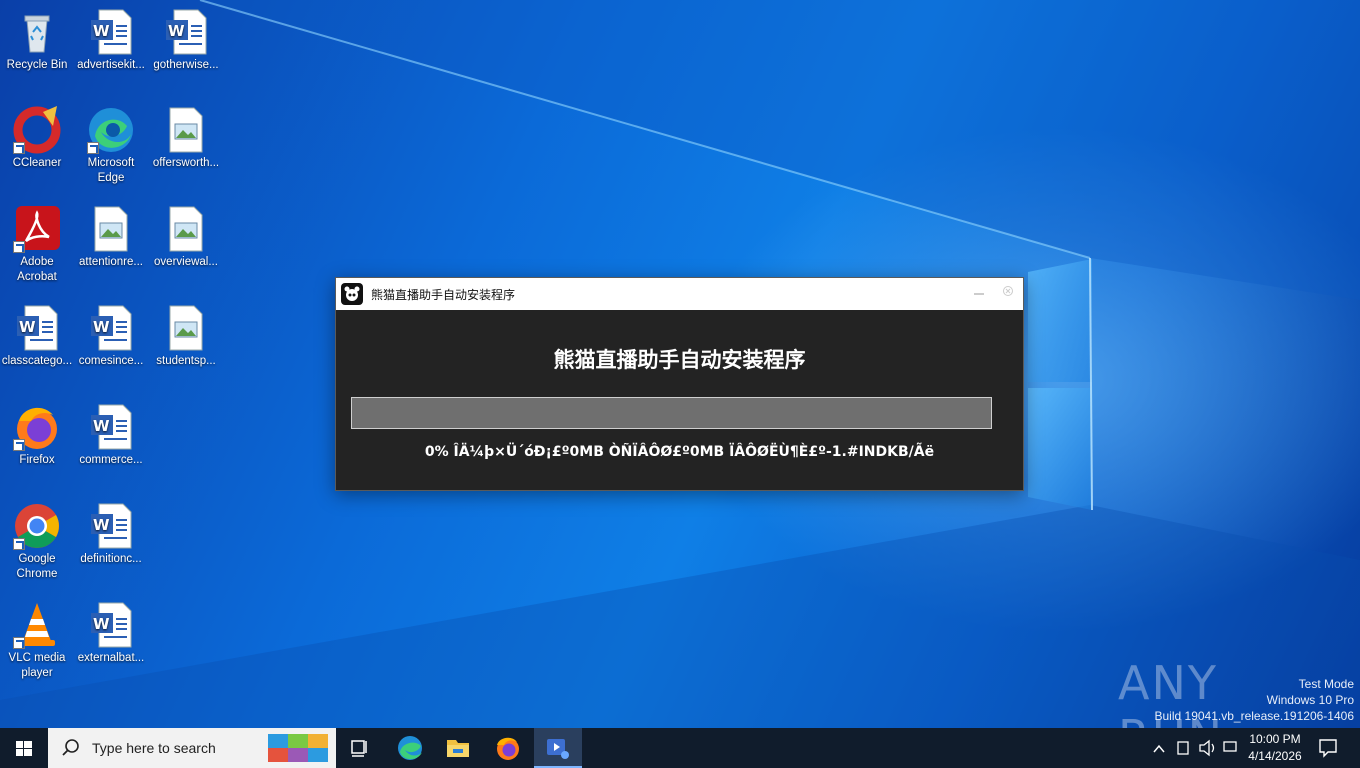 The image size is (1360, 768). I want to click on window-title: 熊猫直播助手自动安装程序, so click(443, 294).